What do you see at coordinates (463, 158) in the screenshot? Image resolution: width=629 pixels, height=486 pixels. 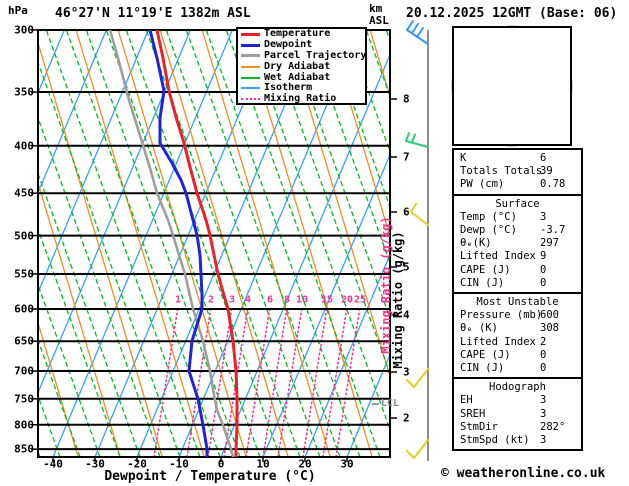 I see `table-row-label: K` at bounding box center [463, 158].